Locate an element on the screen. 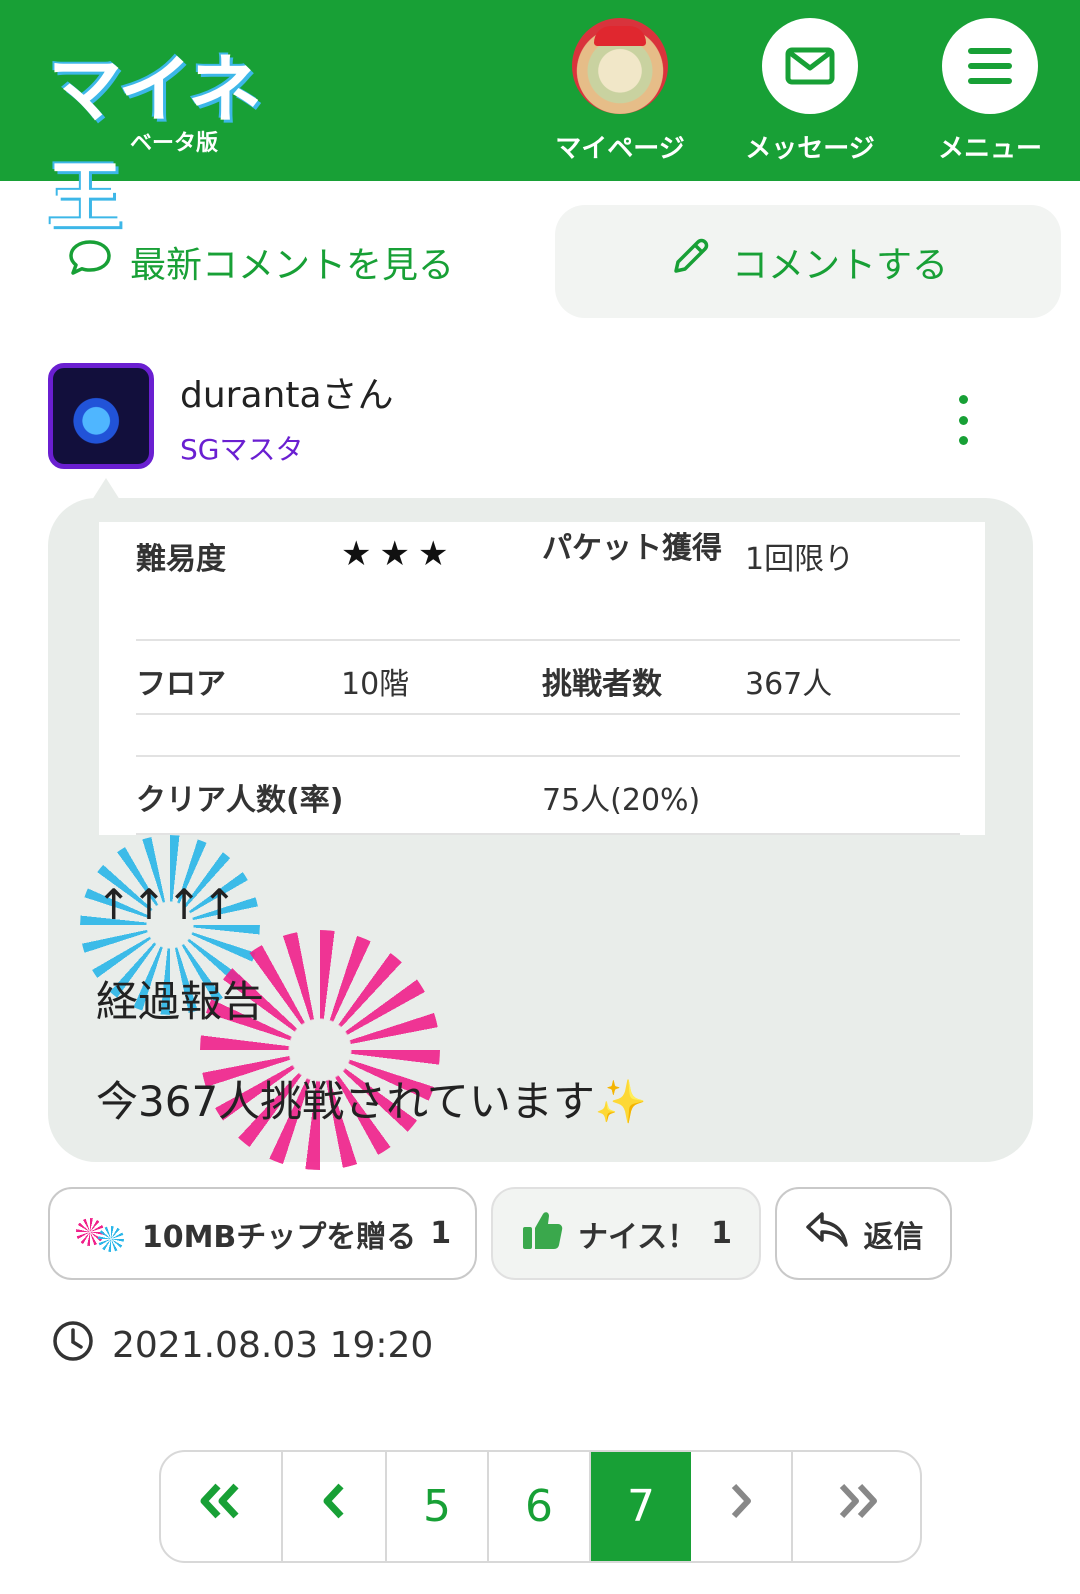 Image resolution: width=1080 pixels, height=1594 pixels. difficulty-label: 難易度 is located at coordinates (238, 581).